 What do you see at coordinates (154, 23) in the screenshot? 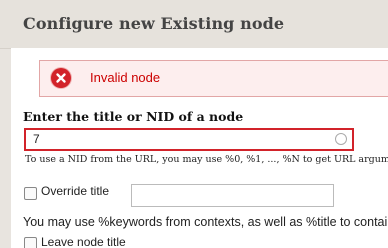
I see `dialog-title: Configure new Existing node` at bounding box center [154, 23].